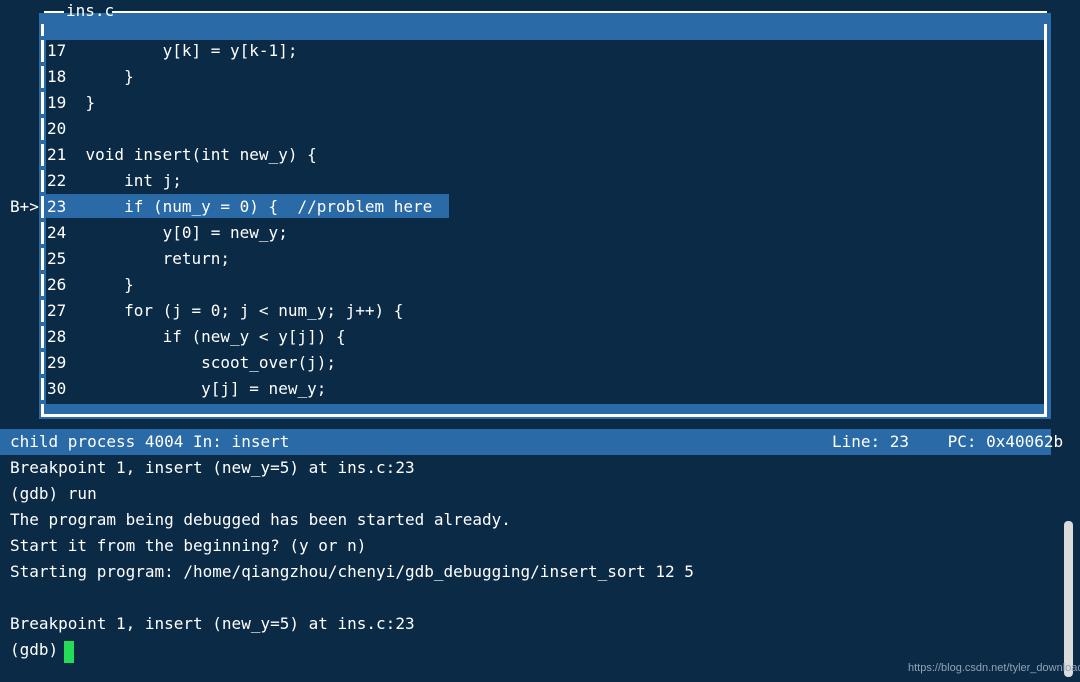 The image size is (1080, 682). Describe the element at coordinates (42, 410) in the screenshot. I see `corner-bottom-left` at that location.